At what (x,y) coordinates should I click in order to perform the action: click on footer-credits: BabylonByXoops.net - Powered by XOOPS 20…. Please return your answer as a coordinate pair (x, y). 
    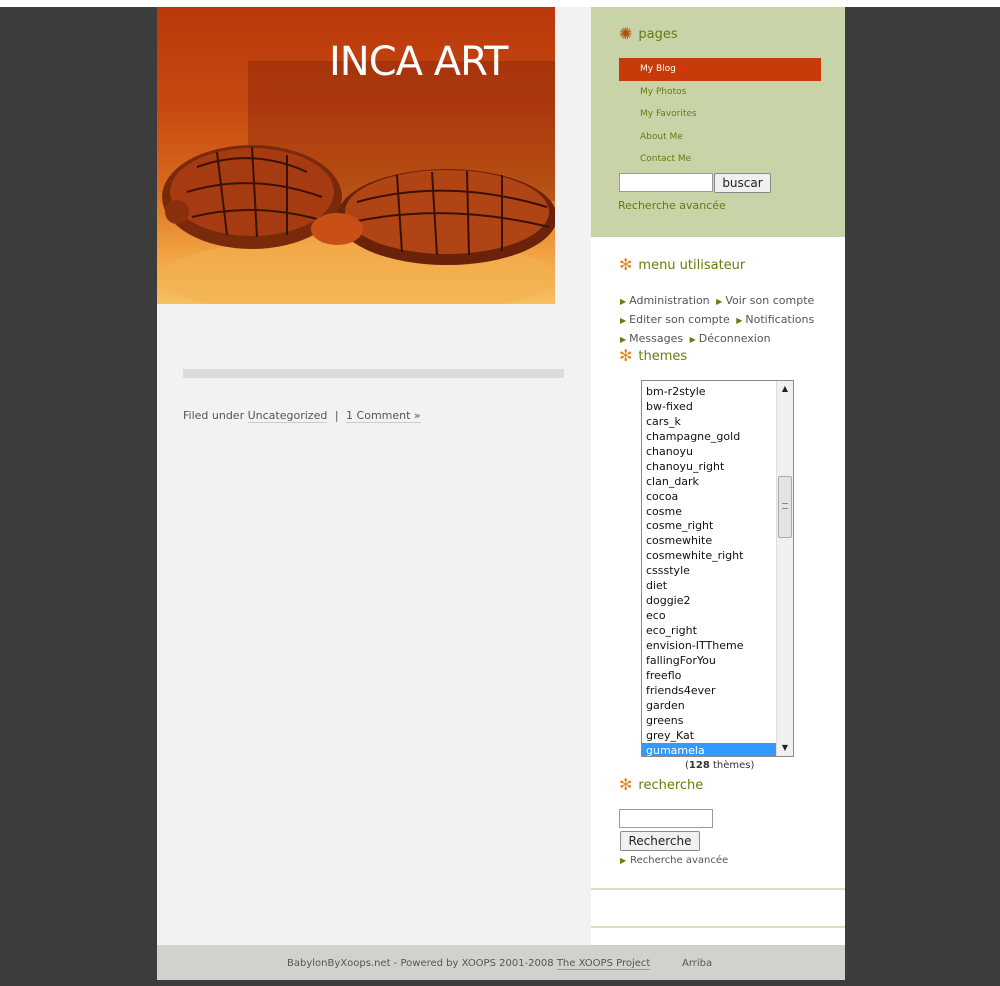
    Looking at the image, I should click on (469, 964).